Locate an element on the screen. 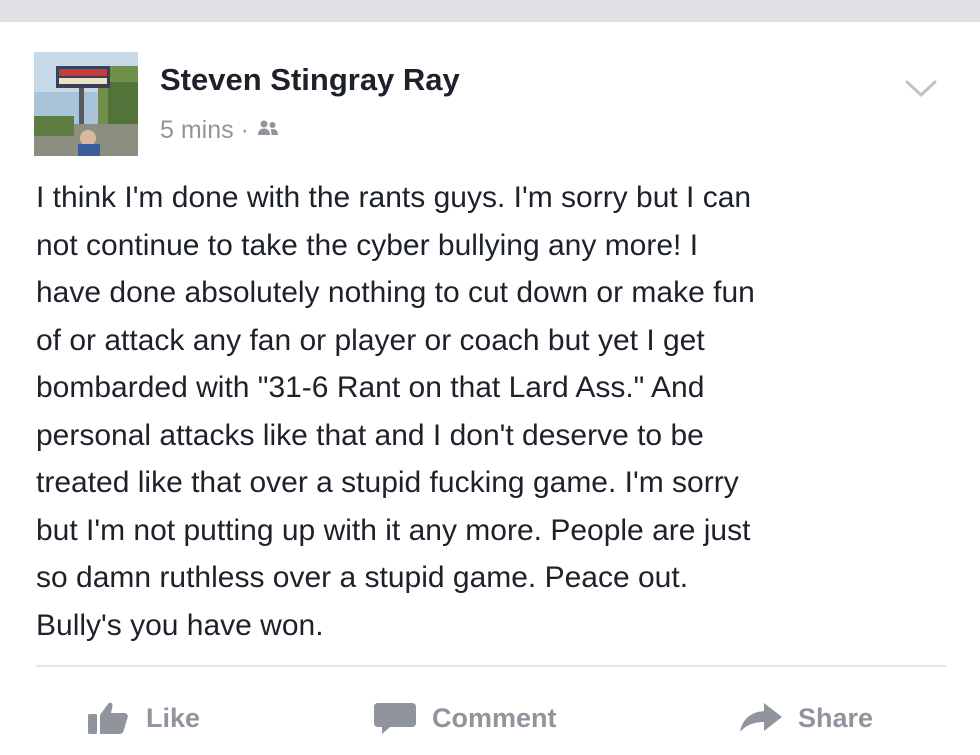  comment-button: Comment is located at coordinates (464, 718).